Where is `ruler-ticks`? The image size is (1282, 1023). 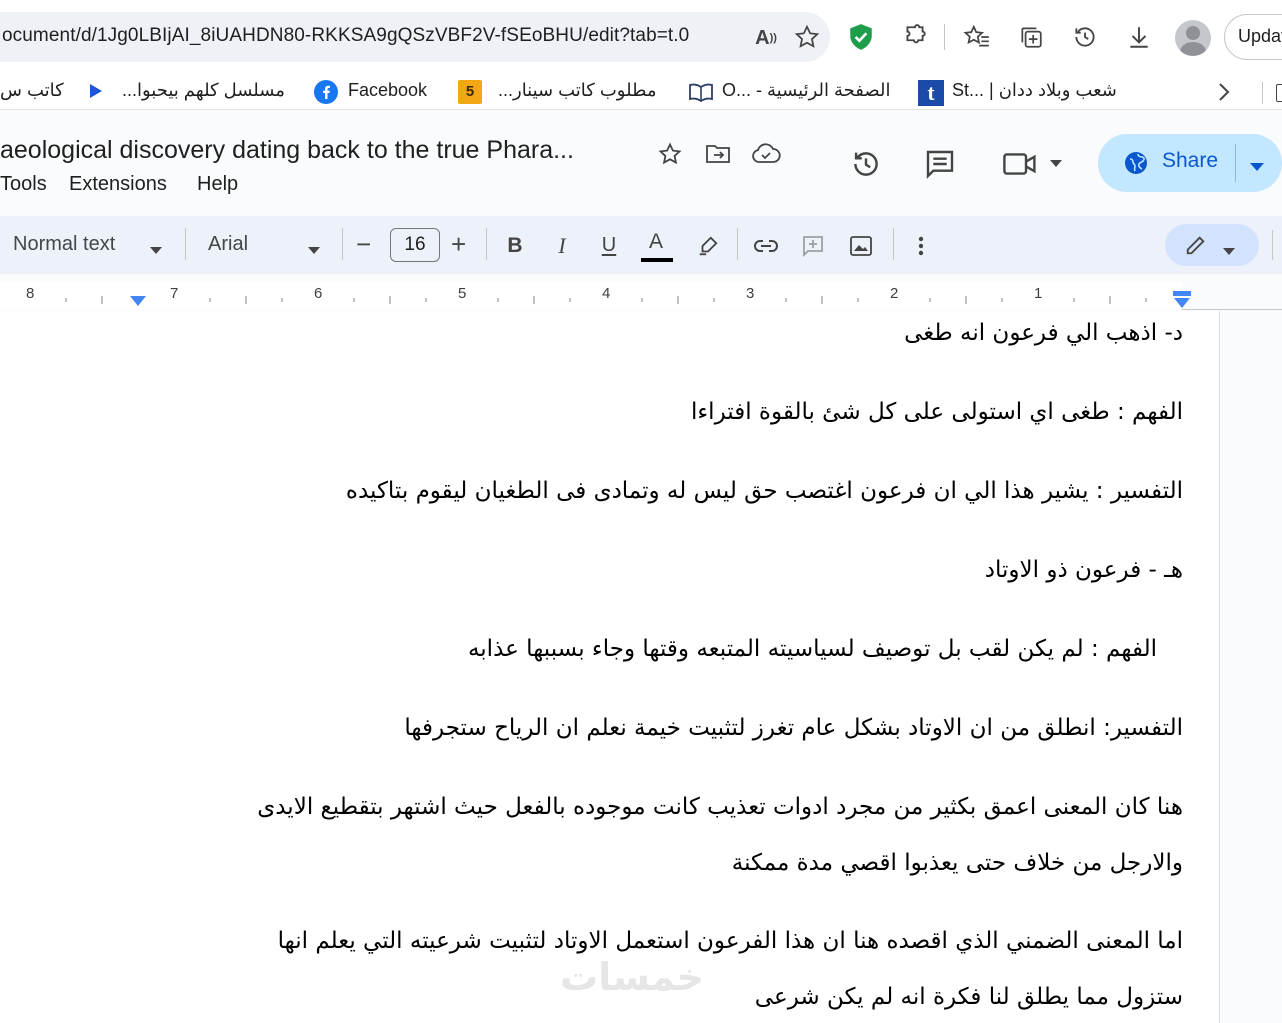
ruler-ticks is located at coordinates (606, 300).